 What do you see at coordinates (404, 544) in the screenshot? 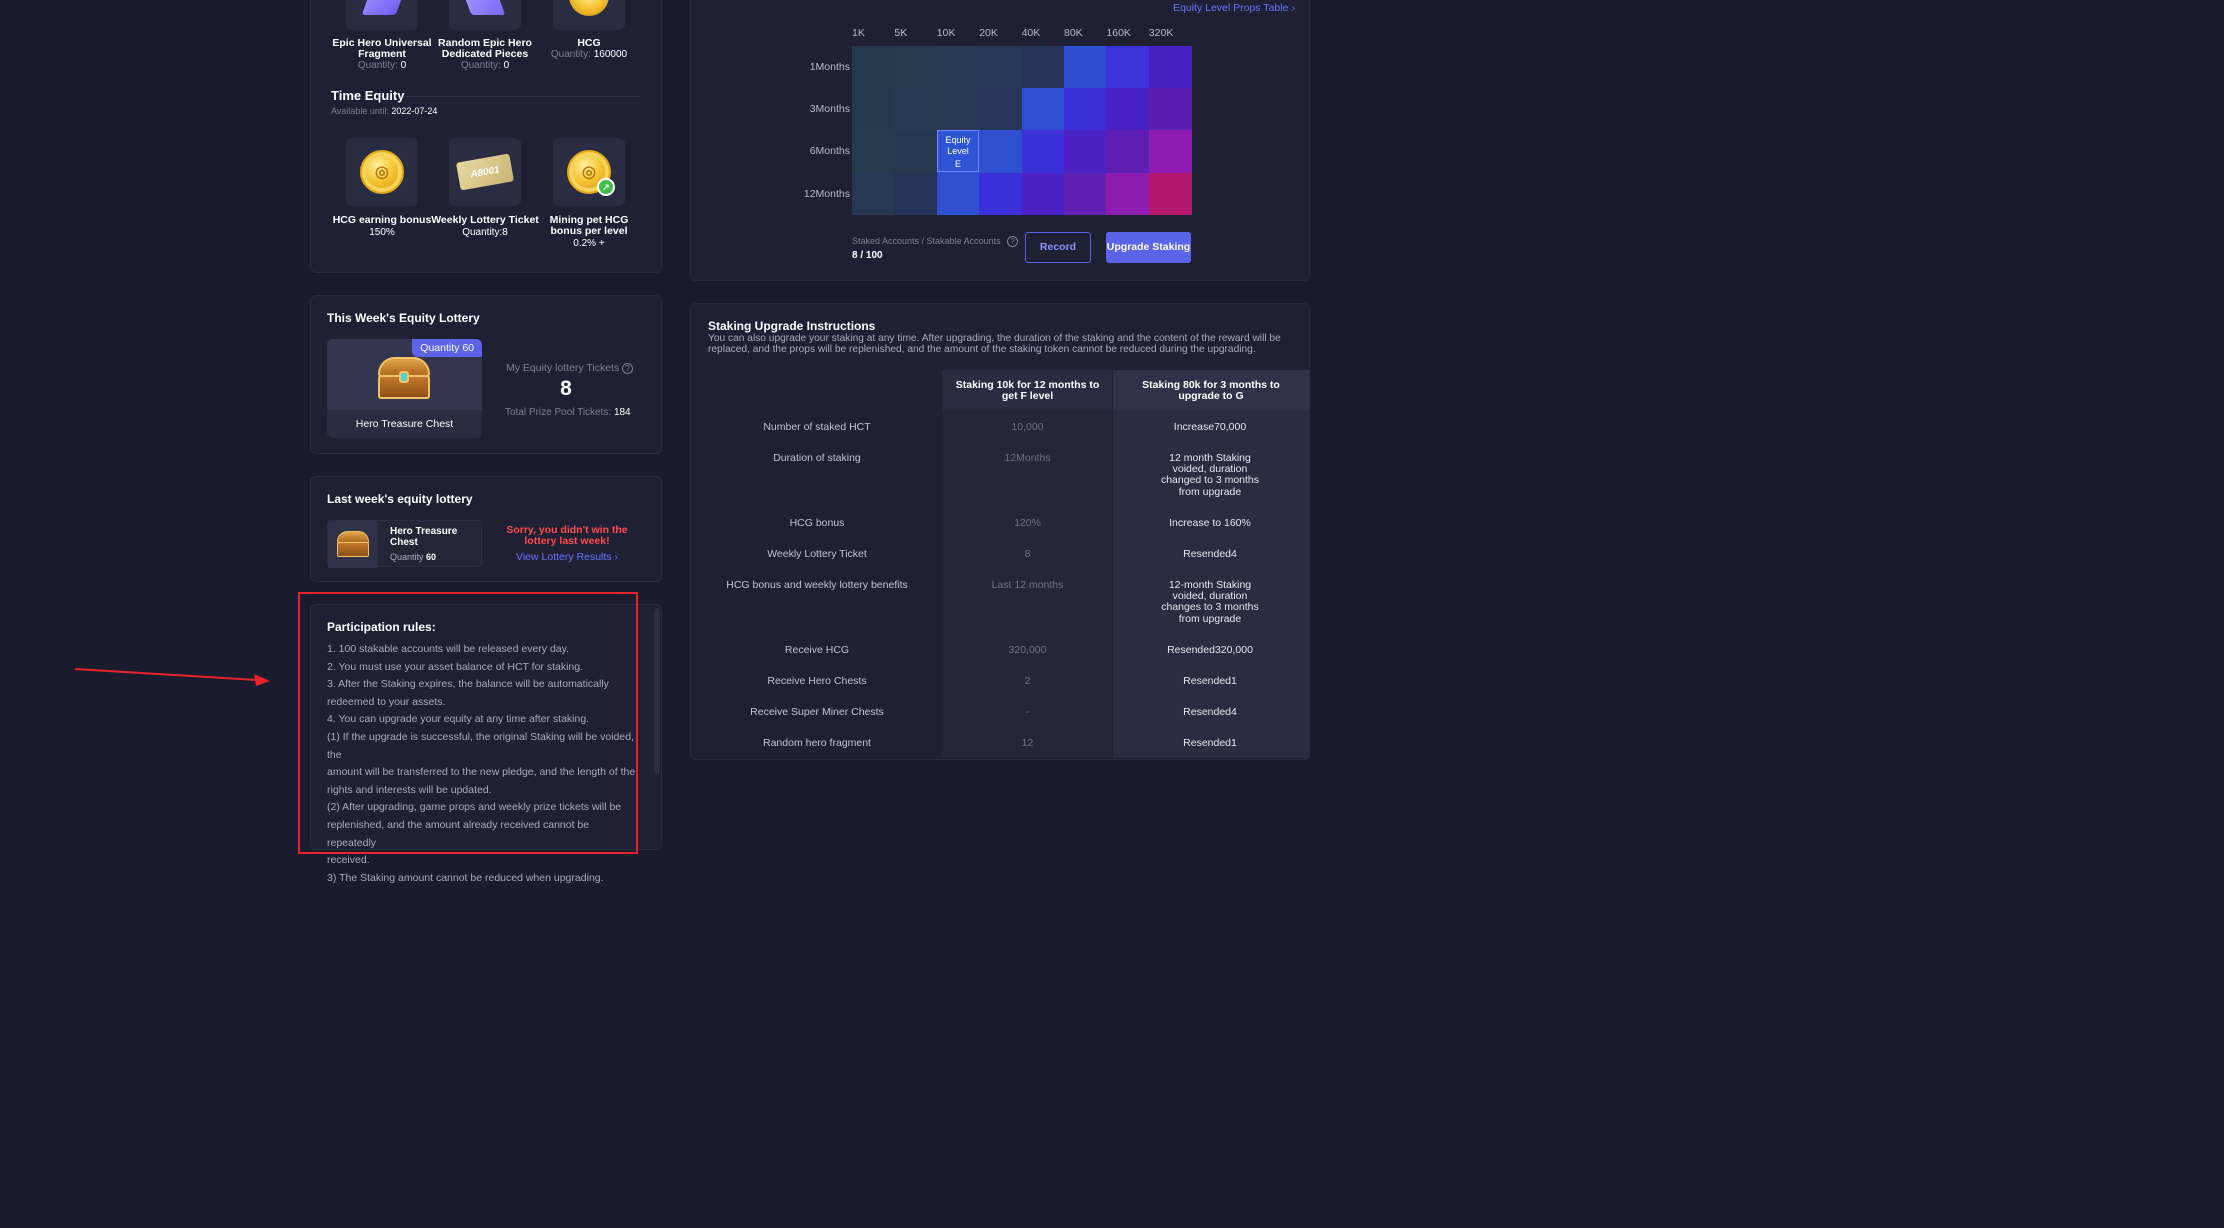
I see `last-week-chest-card: Hero Treasure Chest Quantity 60` at bounding box center [404, 544].